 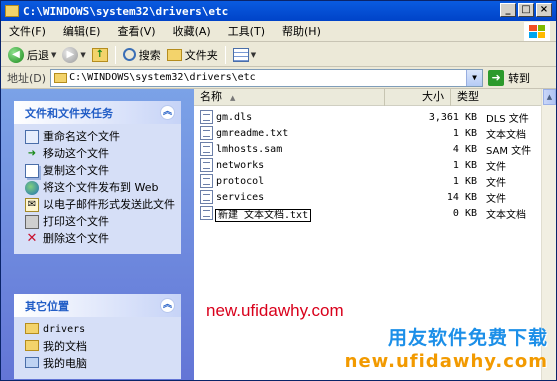 I want to click on scroll-up-button: ▲, so click(x=549, y=97).